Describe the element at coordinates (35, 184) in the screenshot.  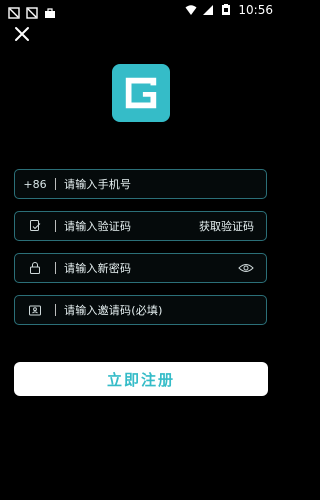
I see `country-code: +86` at that location.